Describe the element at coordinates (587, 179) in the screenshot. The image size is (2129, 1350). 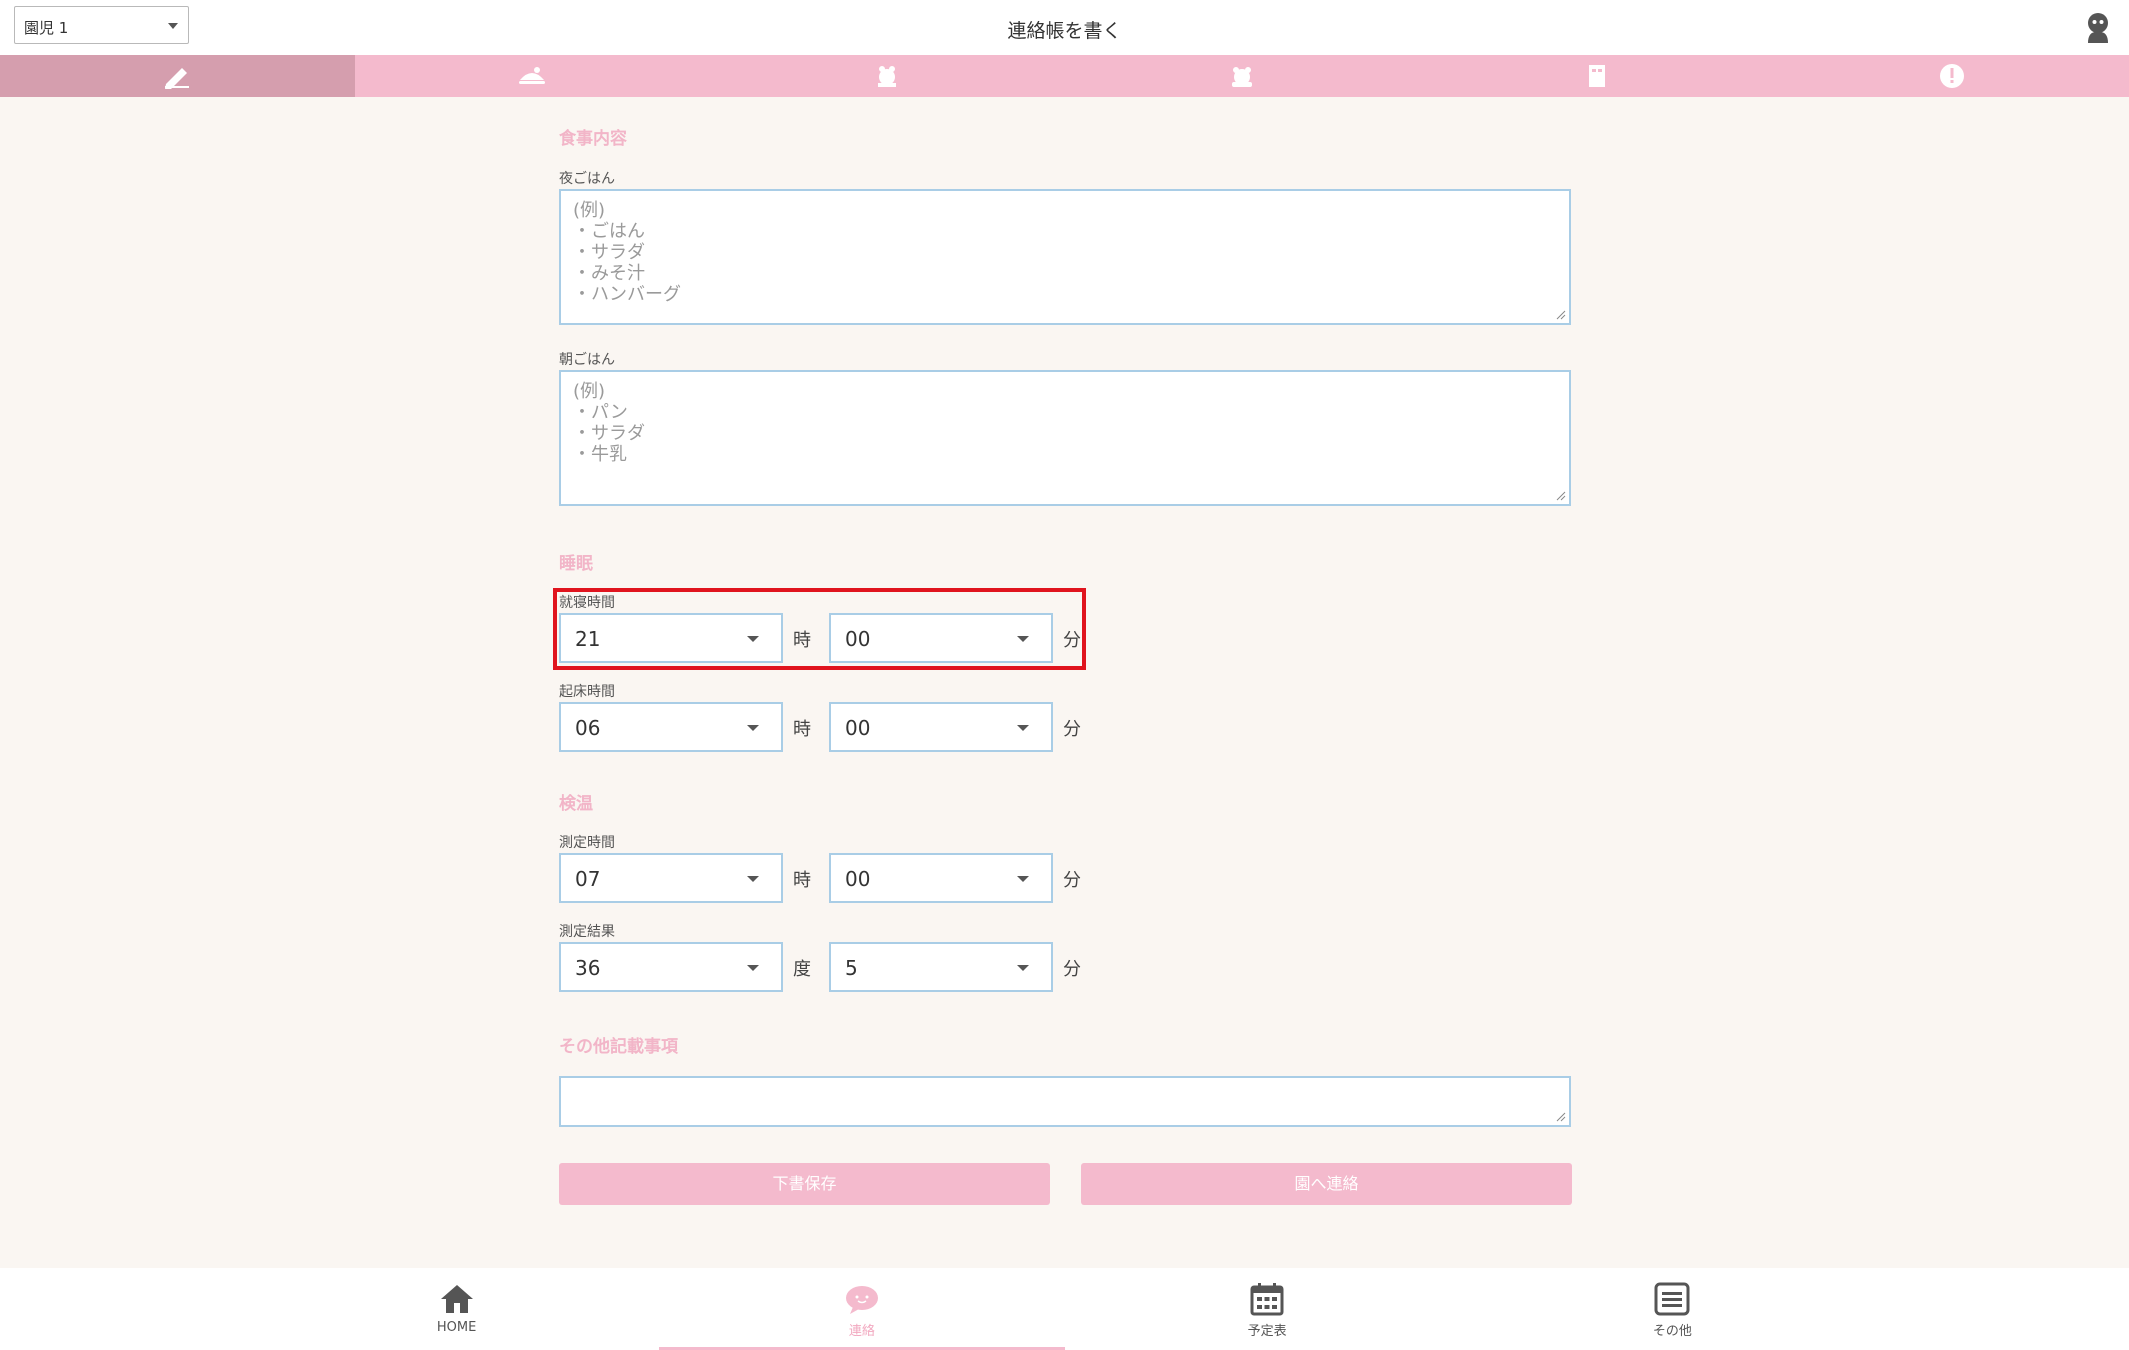
I see `dinner-label: 夜ごはん` at that location.